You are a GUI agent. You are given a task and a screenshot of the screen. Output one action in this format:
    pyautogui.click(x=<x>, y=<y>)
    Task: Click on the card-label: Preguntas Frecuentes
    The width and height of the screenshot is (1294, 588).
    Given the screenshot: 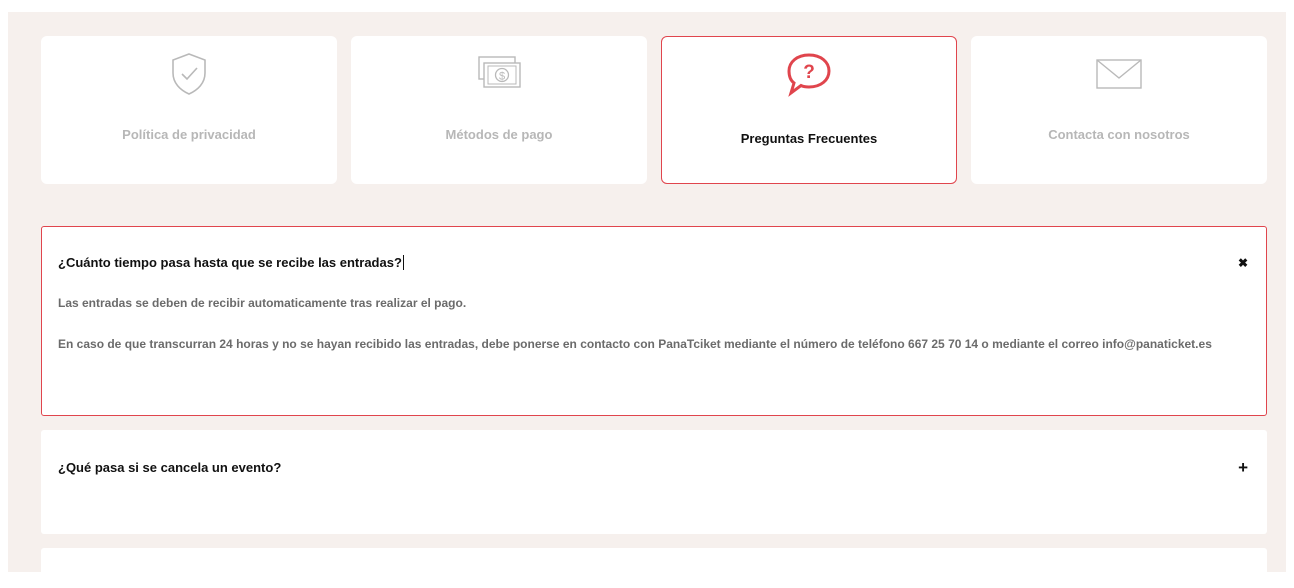 What is the action you would take?
    pyautogui.click(x=809, y=138)
    